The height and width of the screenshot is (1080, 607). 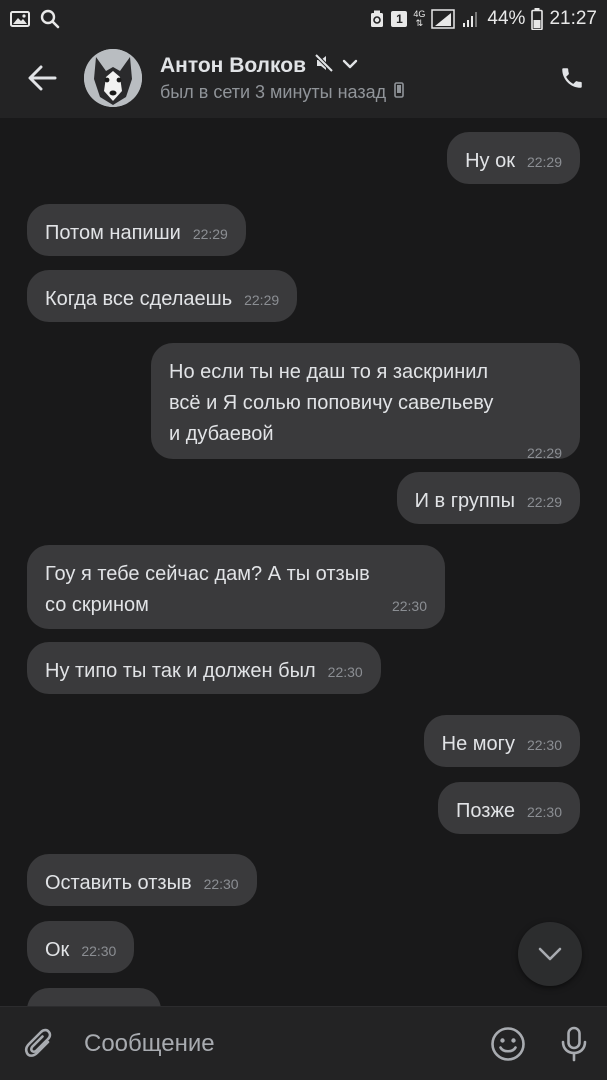 I want to click on clock: 21:27, so click(x=573, y=18).